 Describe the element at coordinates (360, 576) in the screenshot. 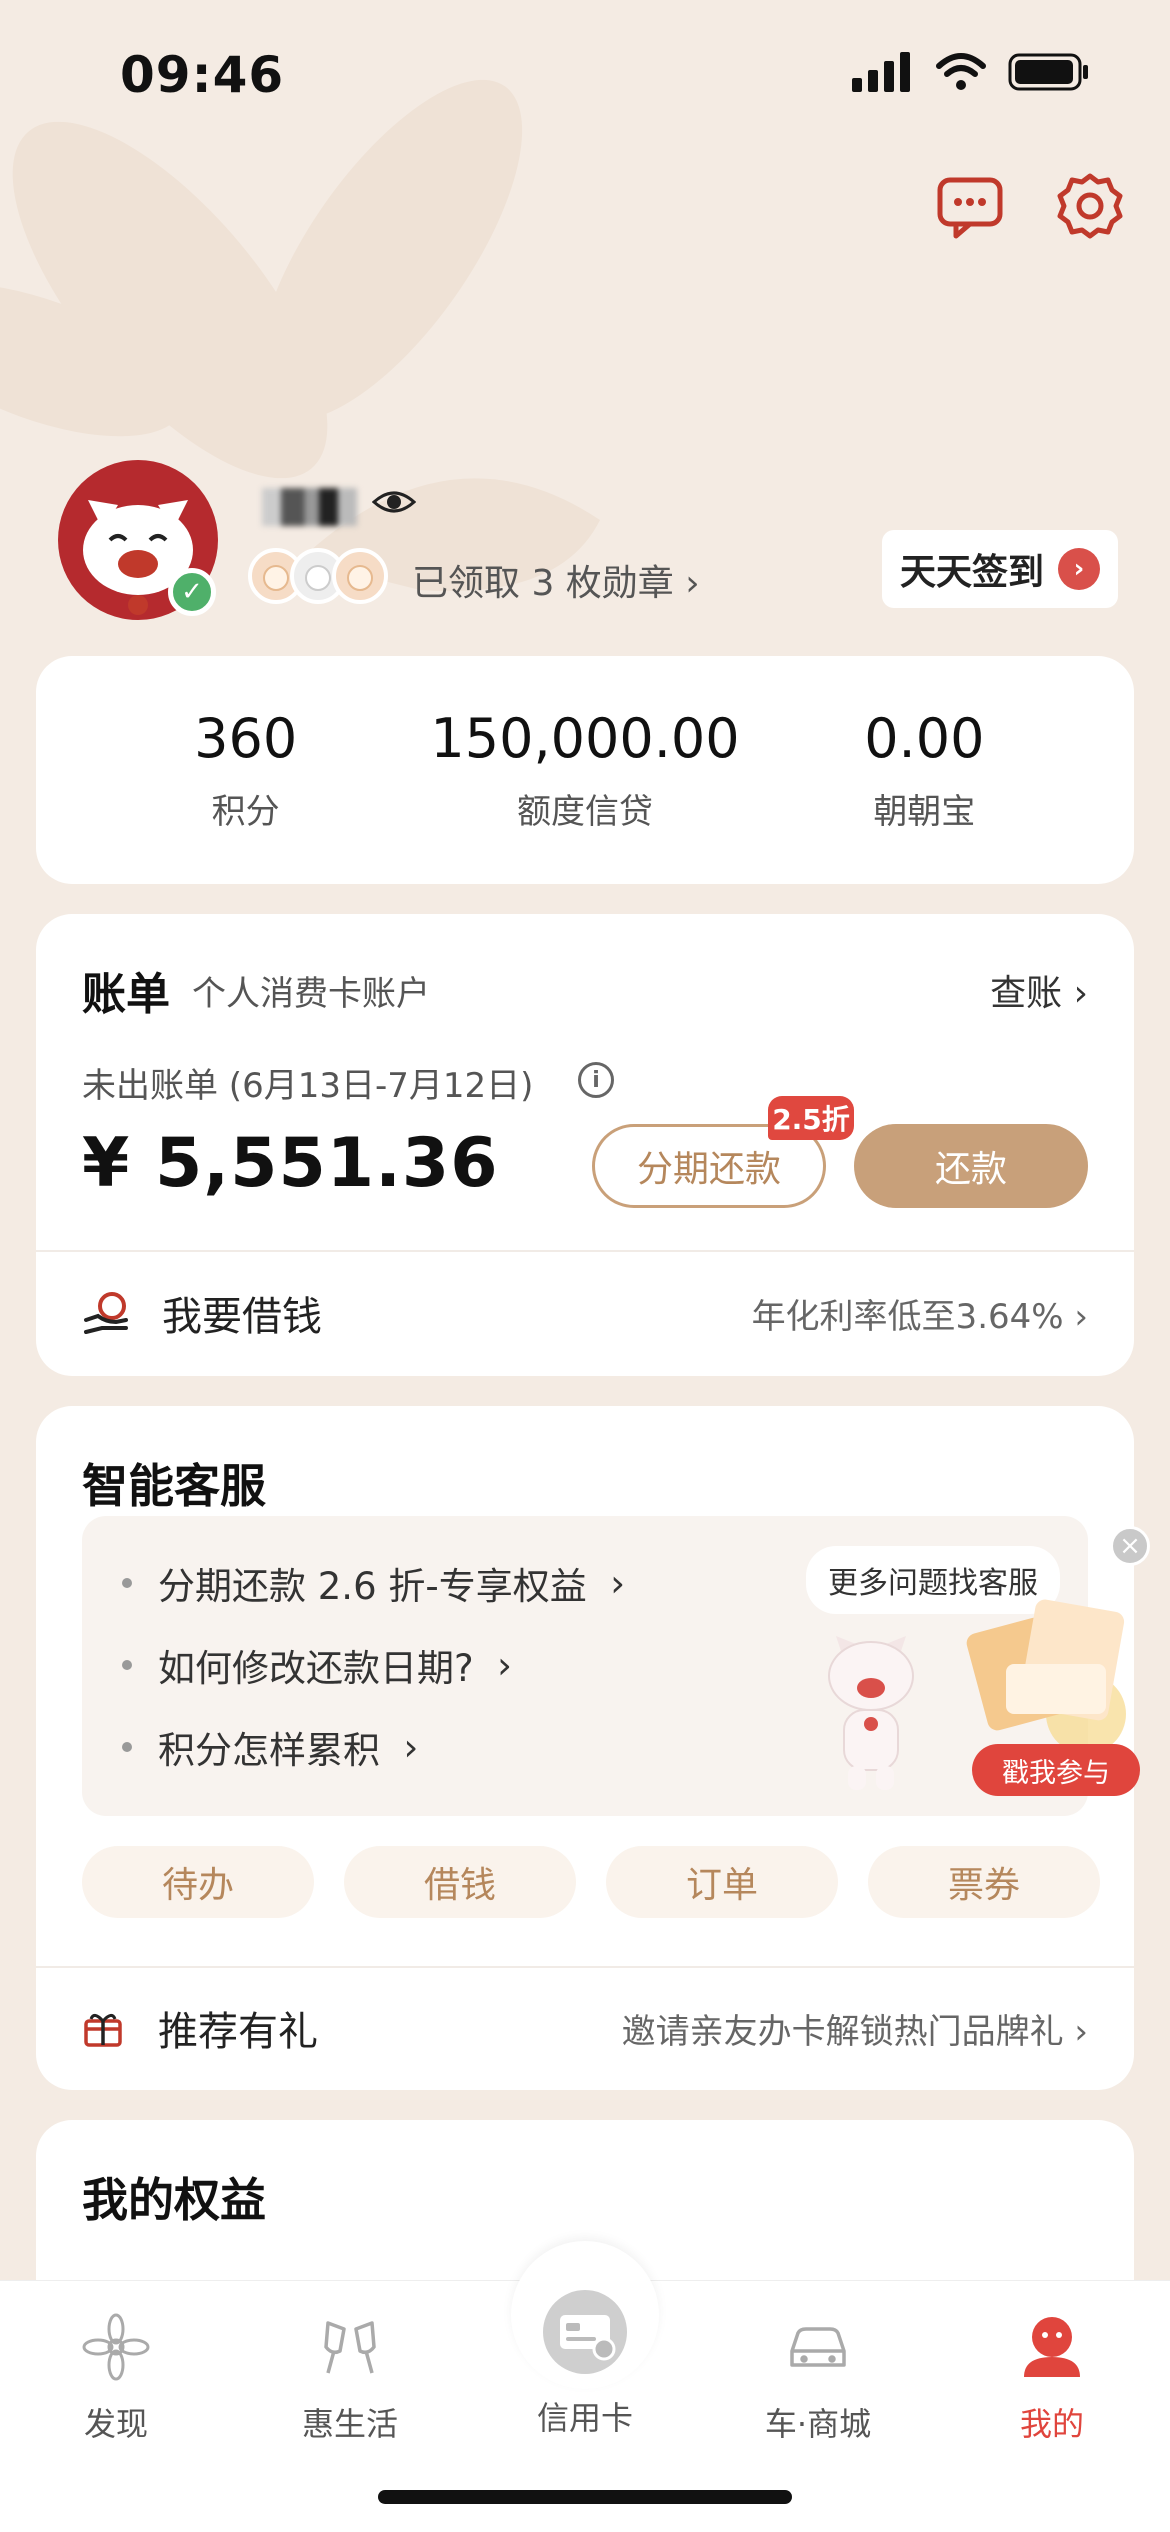

I see `medal-icon` at that location.